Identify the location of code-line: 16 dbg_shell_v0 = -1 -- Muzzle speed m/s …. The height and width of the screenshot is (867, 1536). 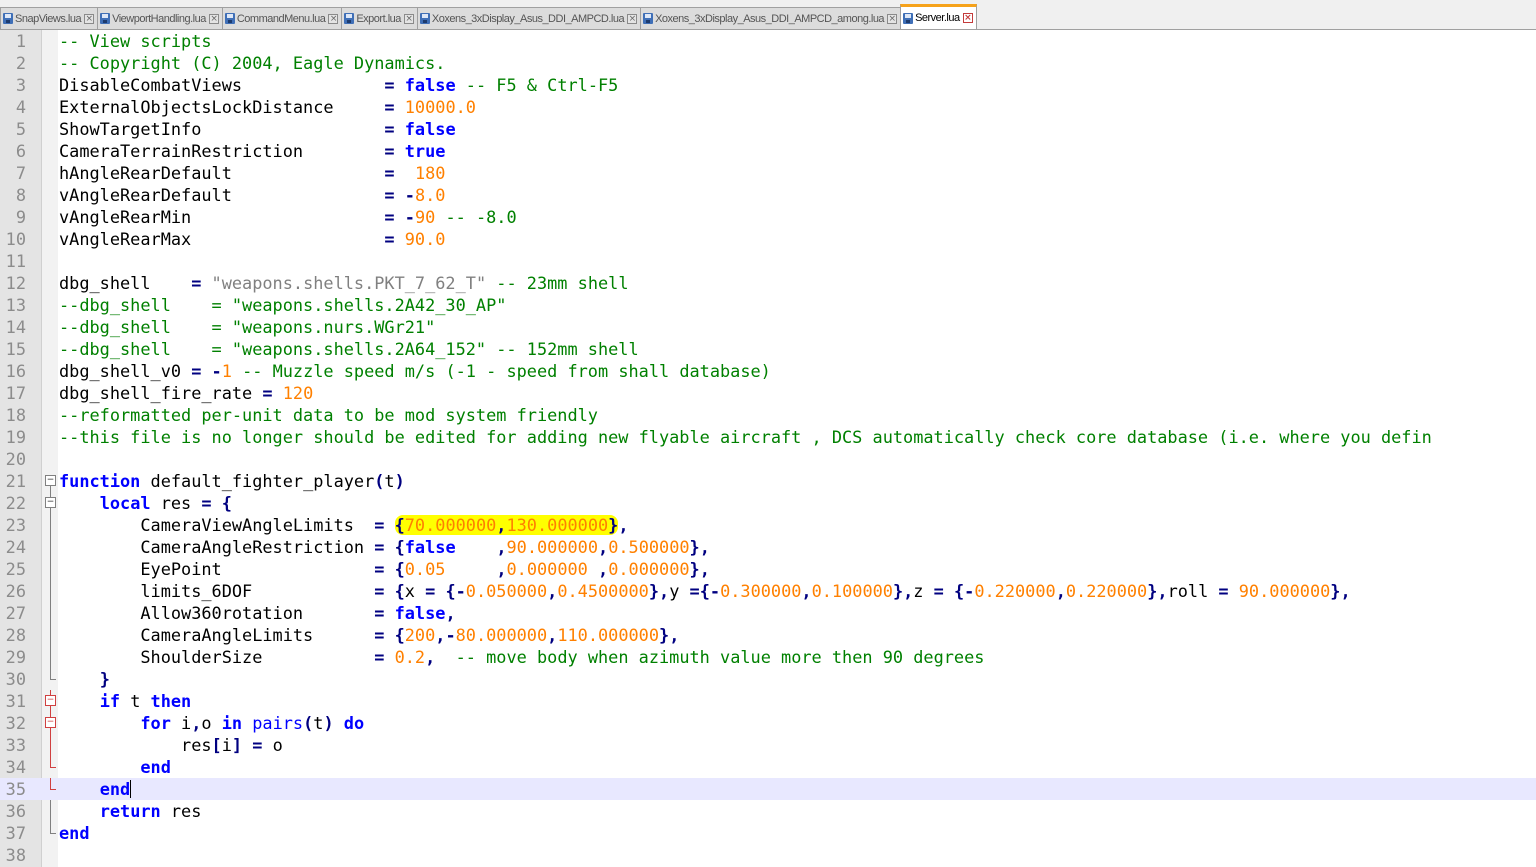
(768, 371).